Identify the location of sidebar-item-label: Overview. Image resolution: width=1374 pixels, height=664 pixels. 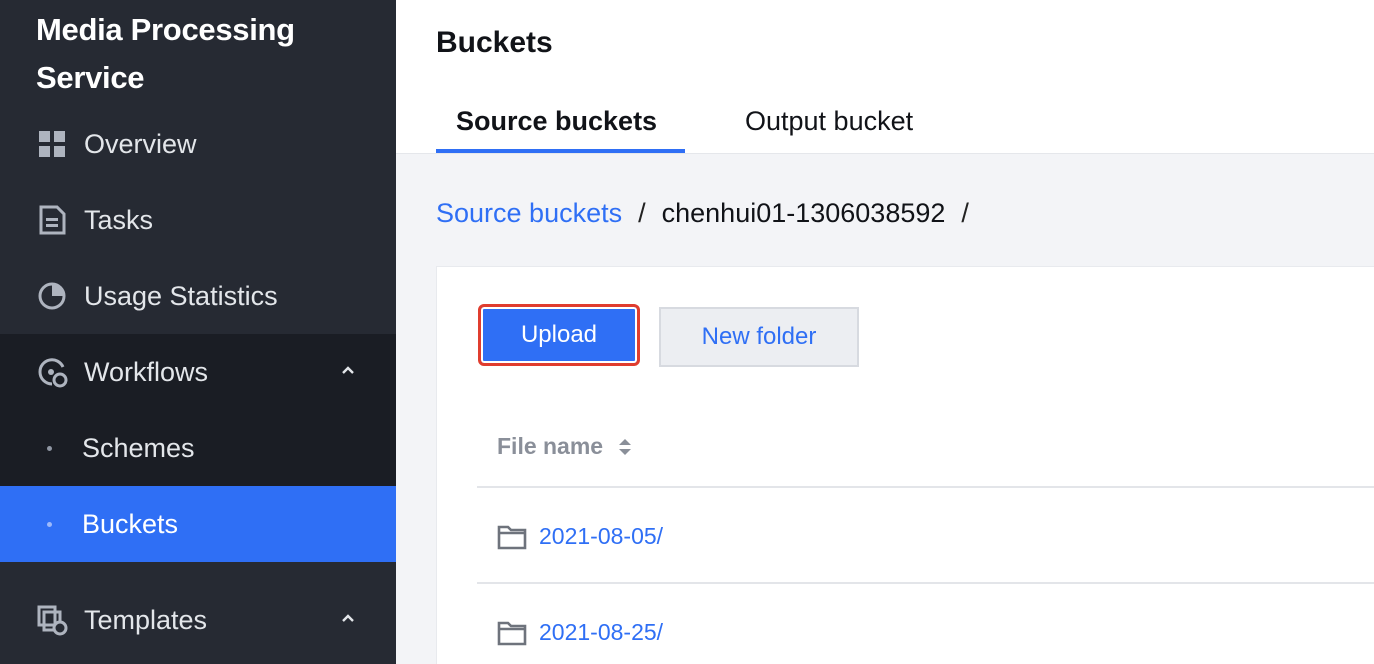
(140, 143).